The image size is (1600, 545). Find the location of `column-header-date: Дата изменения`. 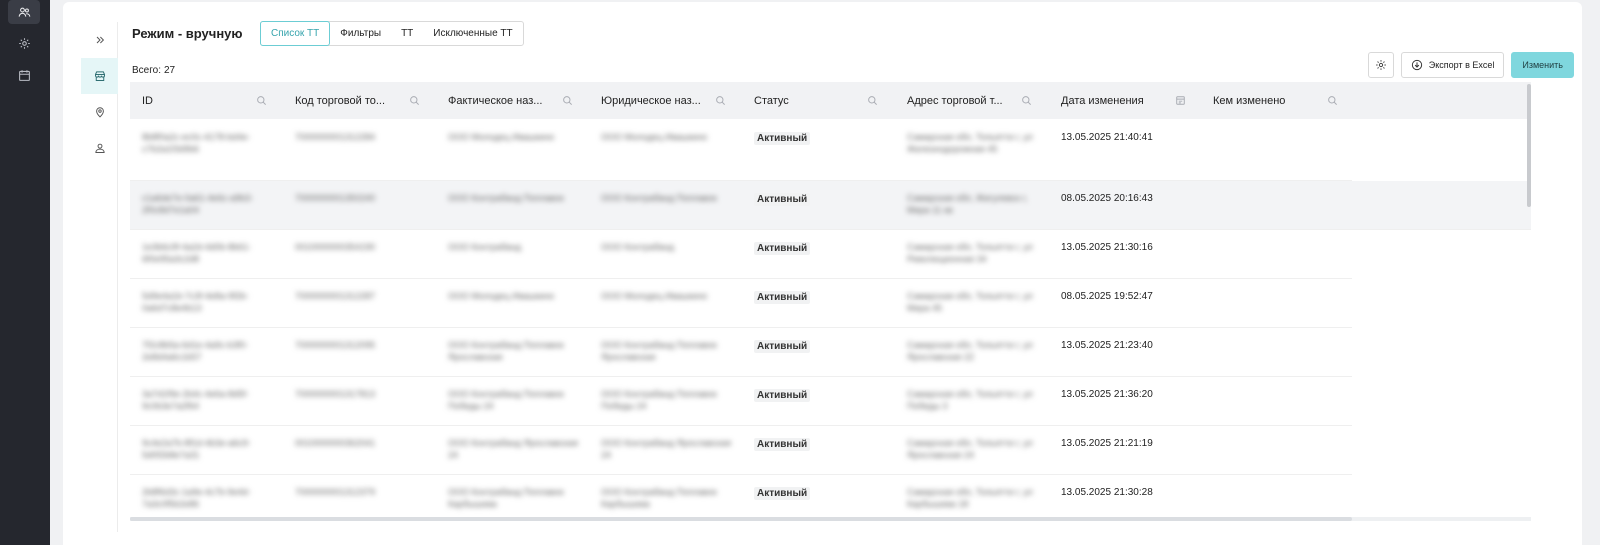

column-header-date: Дата изменения is located at coordinates (1124, 100).